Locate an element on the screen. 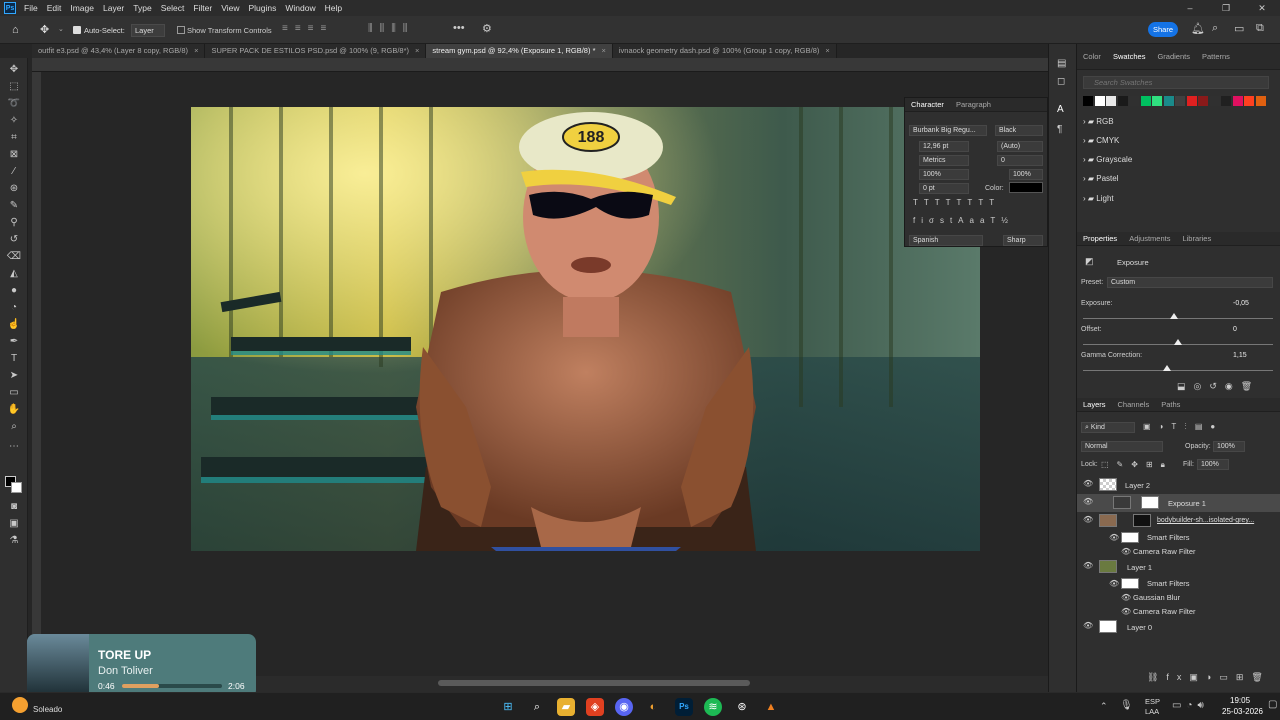 The width and height of the screenshot is (1280, 720). tray-chevron-icon: ⌃ is located at coordinates (1104, 706).